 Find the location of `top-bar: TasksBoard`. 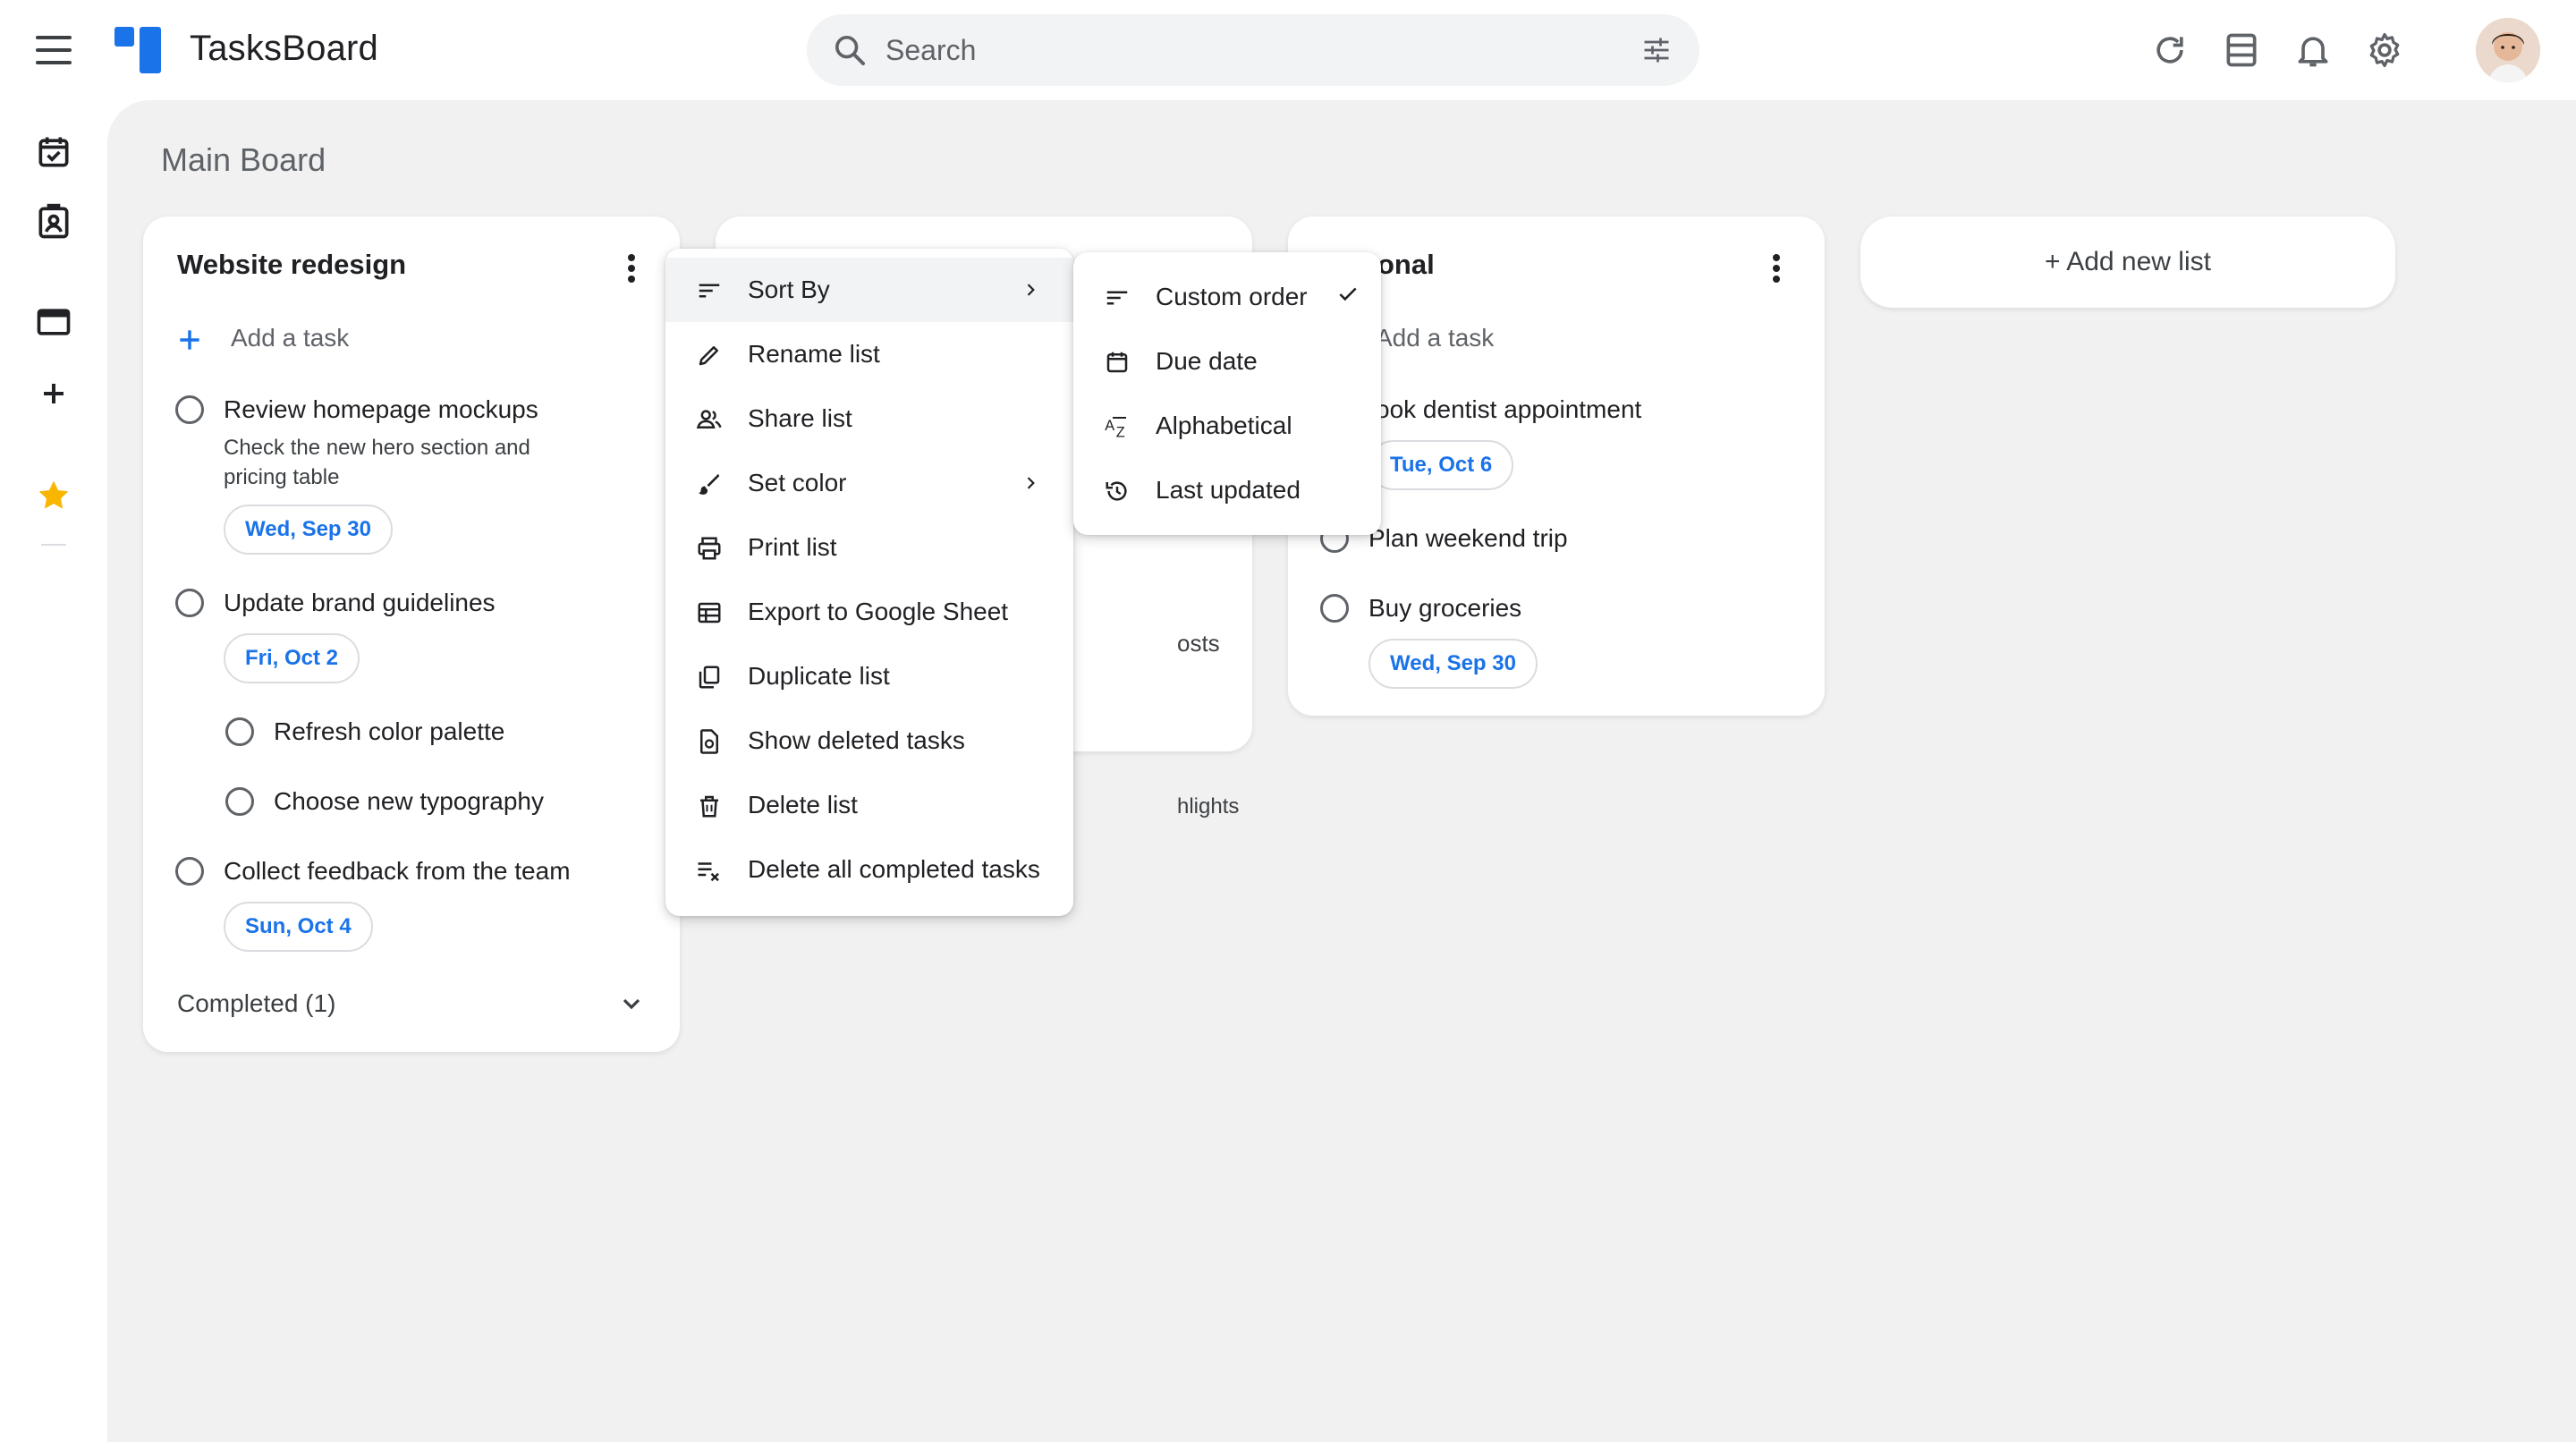

top-bar: TasksBoard is located at coordinates (1288, 50).